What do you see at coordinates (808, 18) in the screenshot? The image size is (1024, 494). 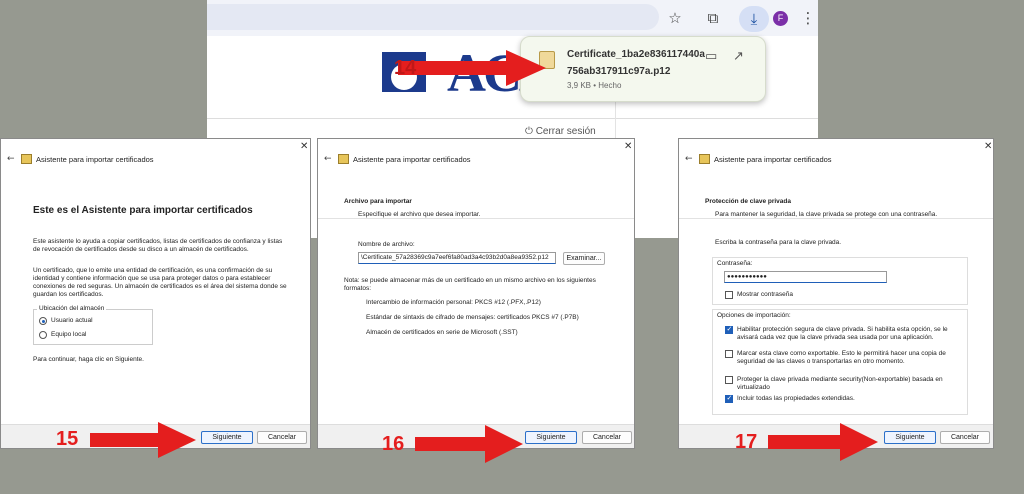 I see `more-menu-icon: ⋮` at bounding box center [808, 18].